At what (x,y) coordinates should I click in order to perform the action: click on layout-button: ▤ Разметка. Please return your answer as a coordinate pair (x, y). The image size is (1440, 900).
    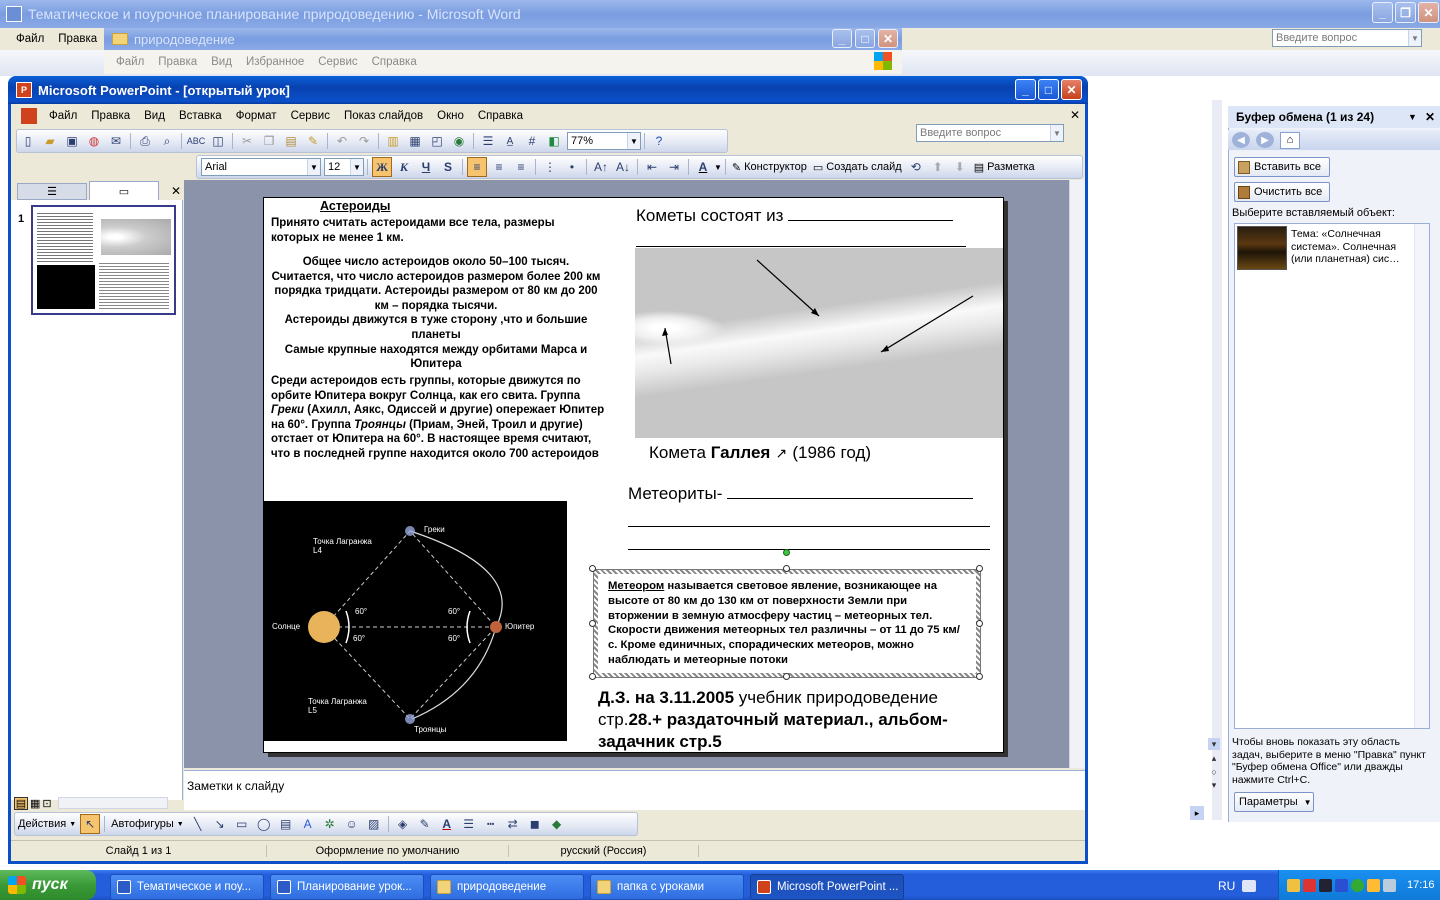
    Looking at the image, I should click on (1004, 167).